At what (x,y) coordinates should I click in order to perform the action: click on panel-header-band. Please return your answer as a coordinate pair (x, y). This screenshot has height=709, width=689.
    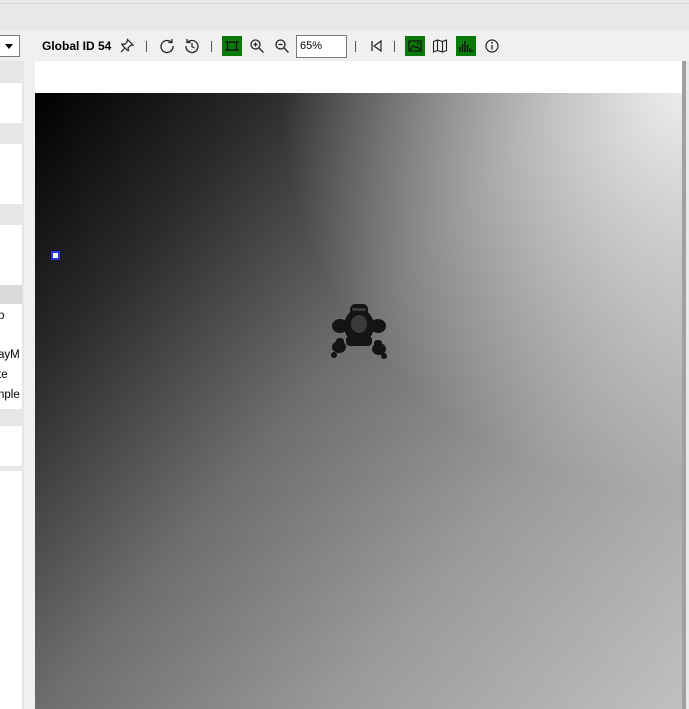
    Looking at the image, I should click on (11, 294).